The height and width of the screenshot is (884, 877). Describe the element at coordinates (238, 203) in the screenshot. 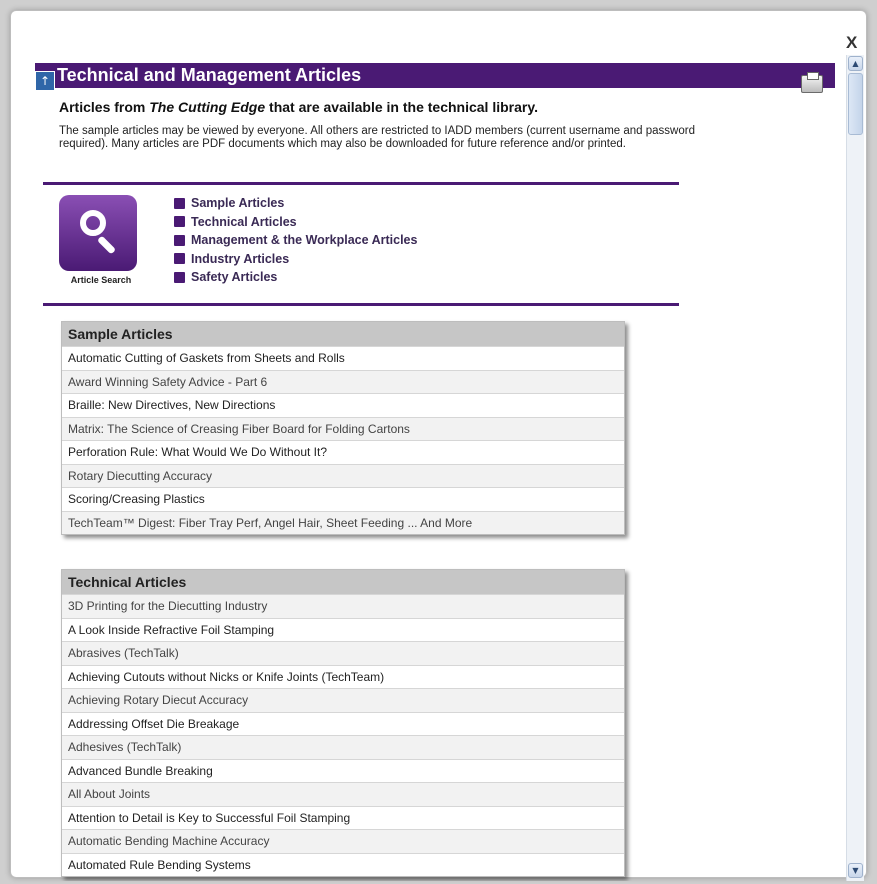

I see `category-link-label: Sample Articles` at that location.